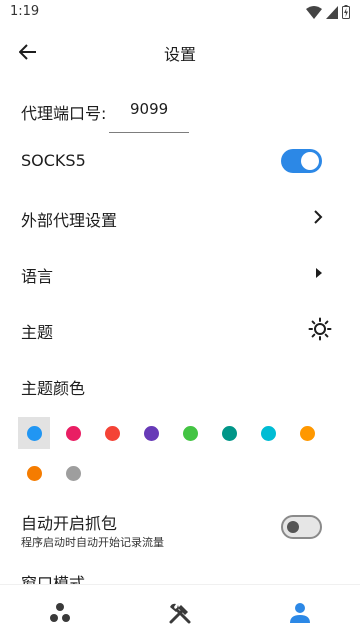  I want to click on external-proxy-row: 外部代理设置, so click(180, 218).